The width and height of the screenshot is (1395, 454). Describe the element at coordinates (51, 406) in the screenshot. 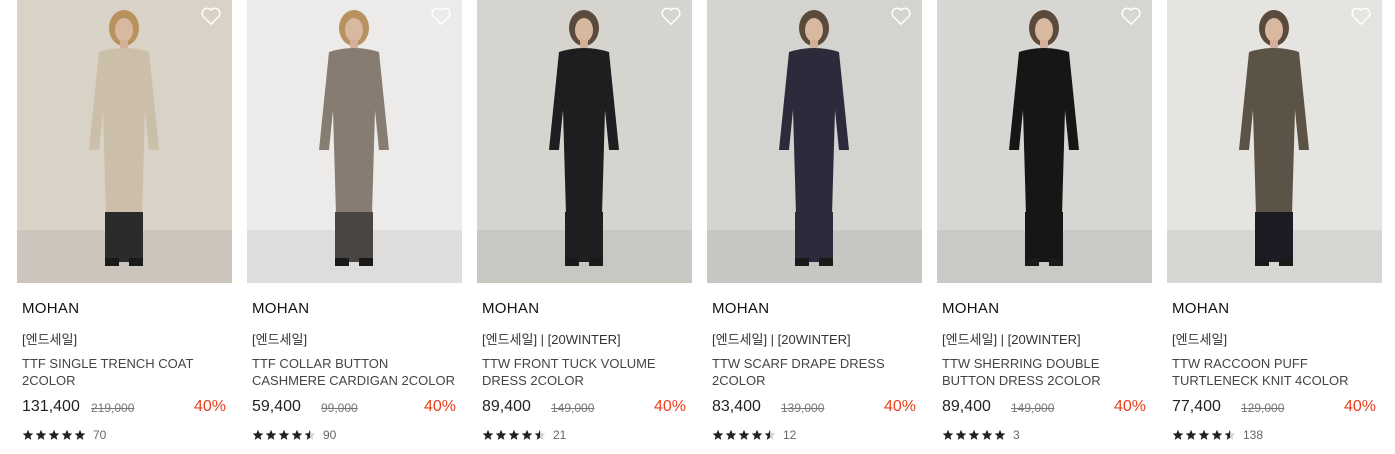

I see `sale-price: 131,400` at that location.